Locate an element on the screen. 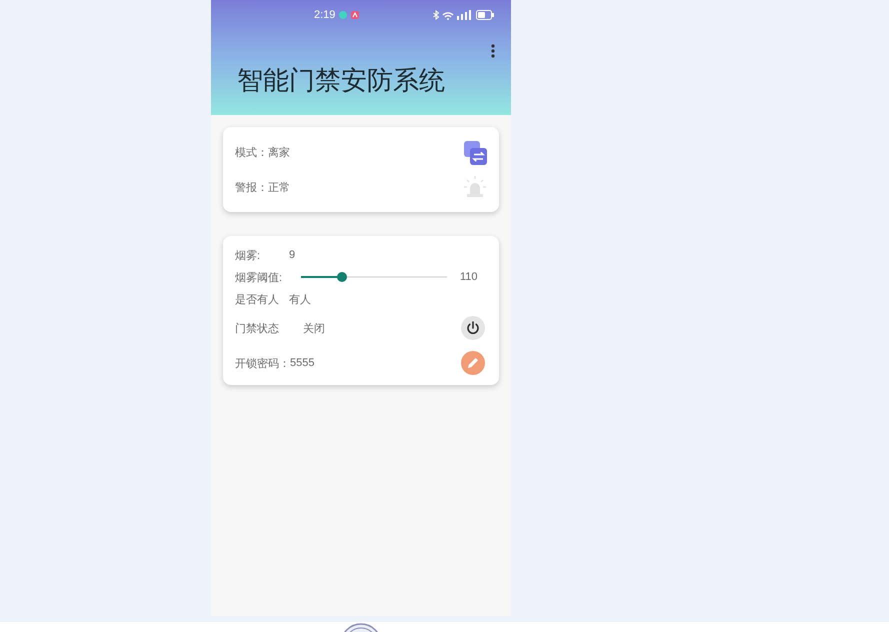 The image size is (889, 632). power-button is located at coordinates (473, 328).